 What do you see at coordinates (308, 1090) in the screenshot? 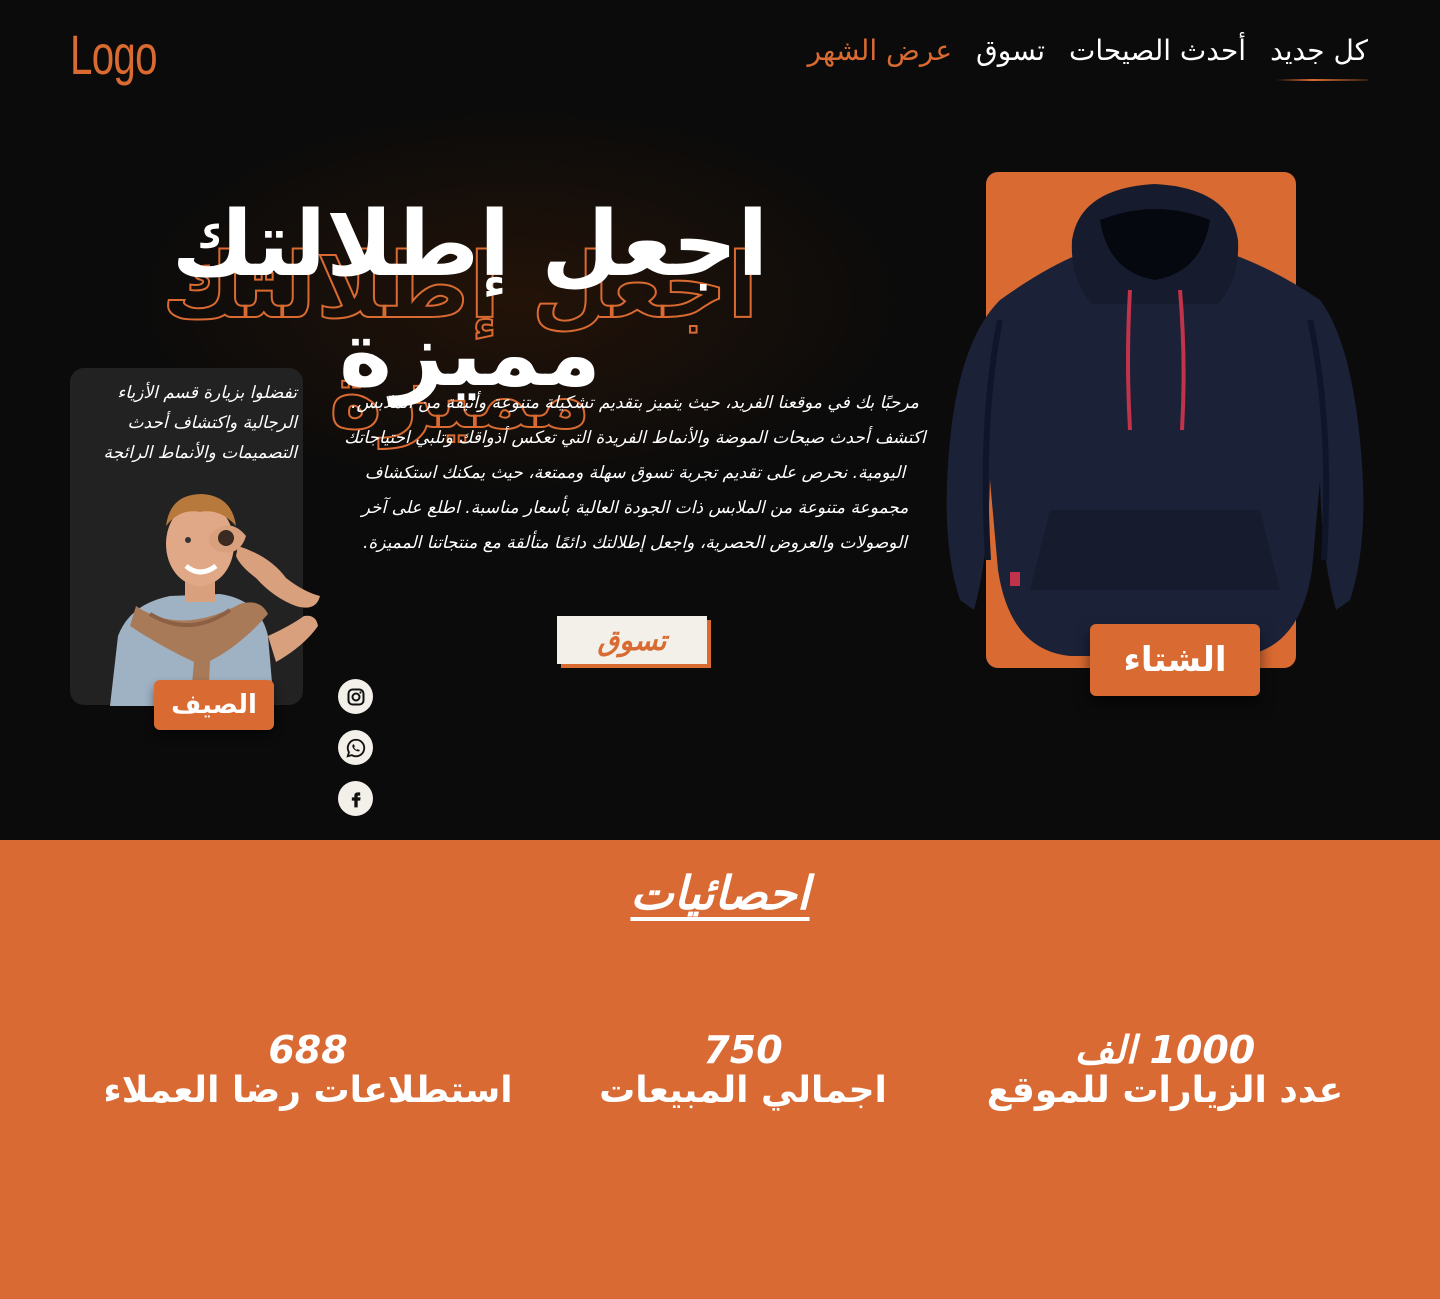
I see `stat-satisfaction-label: استطلاعات رضا العملاء` at bounding box center [308, 1090].